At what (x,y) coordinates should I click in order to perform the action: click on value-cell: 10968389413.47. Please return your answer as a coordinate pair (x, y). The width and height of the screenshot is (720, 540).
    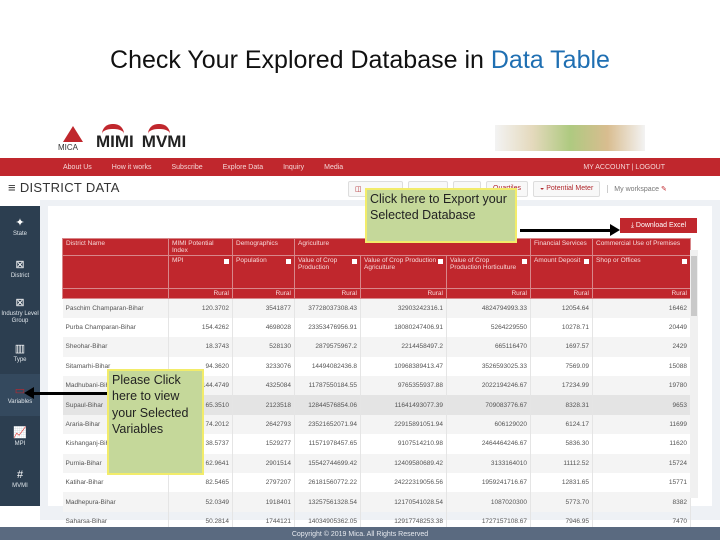
    Looking at the image, I should click on (403, 366).